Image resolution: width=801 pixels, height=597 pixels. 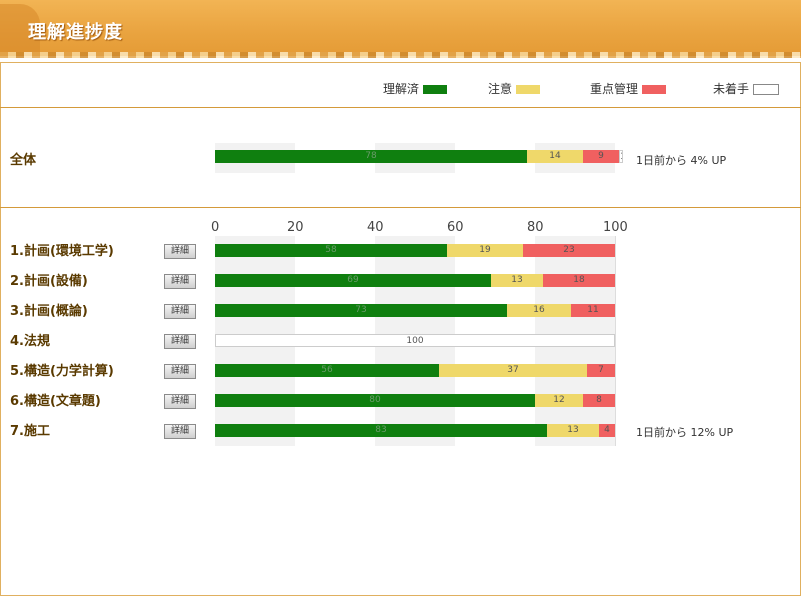 What do you see at coordinates (49, 281) in the screenshot?
I see `subject-label: 2.計画(設備)` at bounding box center [49, 281].